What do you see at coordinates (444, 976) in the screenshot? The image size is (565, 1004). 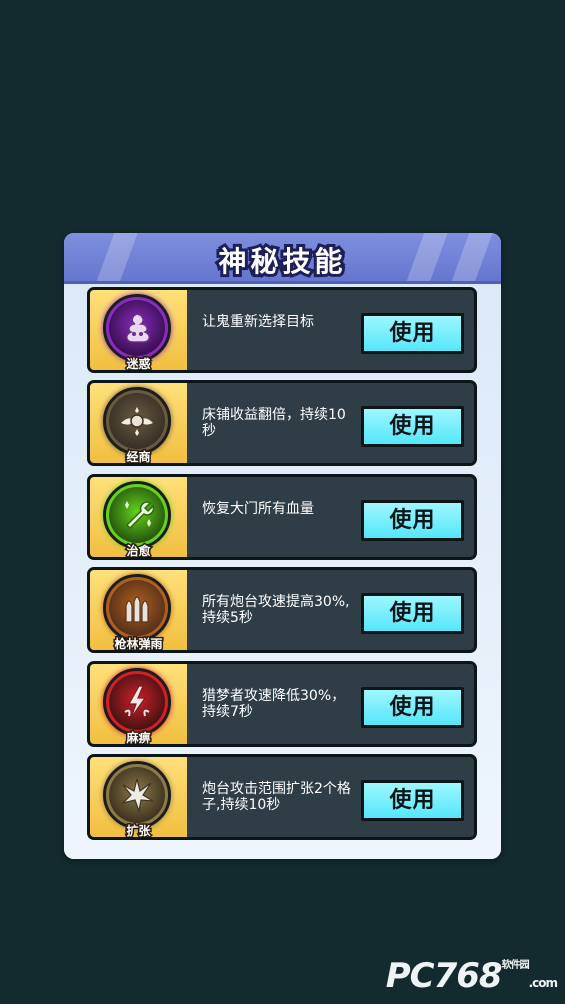 I see `watermark-text: PC768` at bounding box center [444, 976].